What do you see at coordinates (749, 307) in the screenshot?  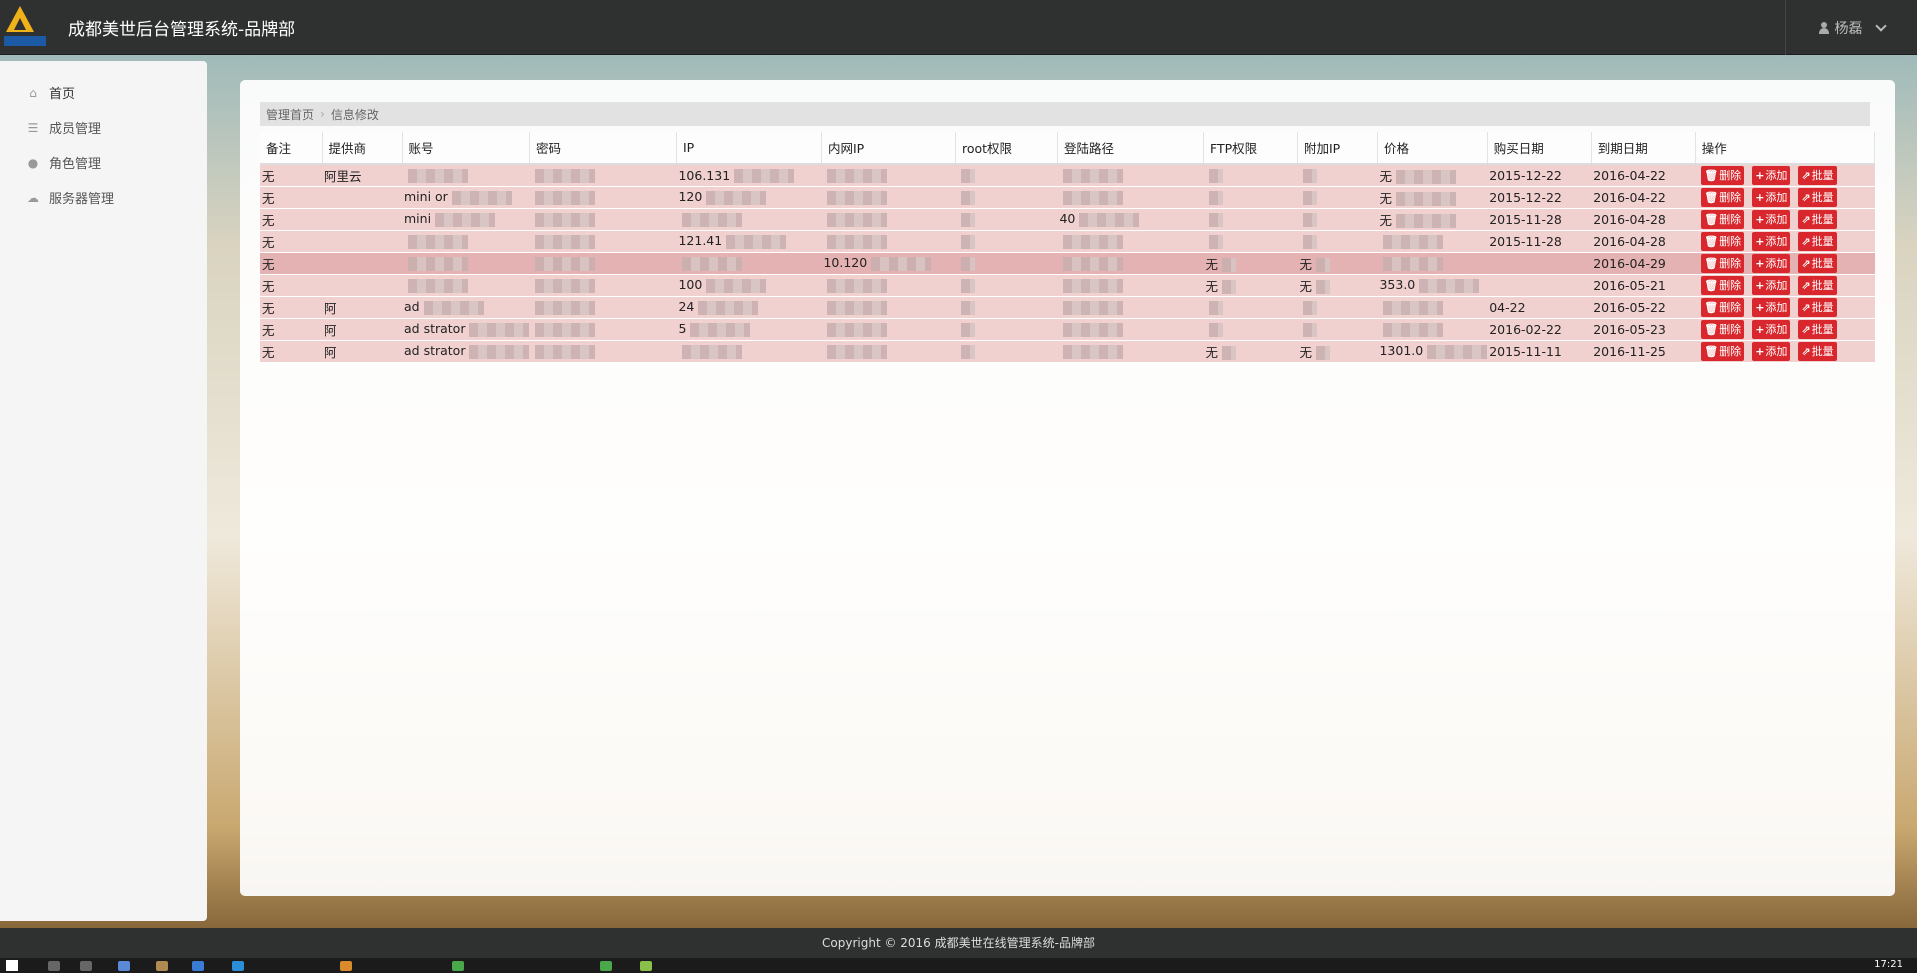 I see `table-cell-ip: 24` at bounding box center [749, 307].